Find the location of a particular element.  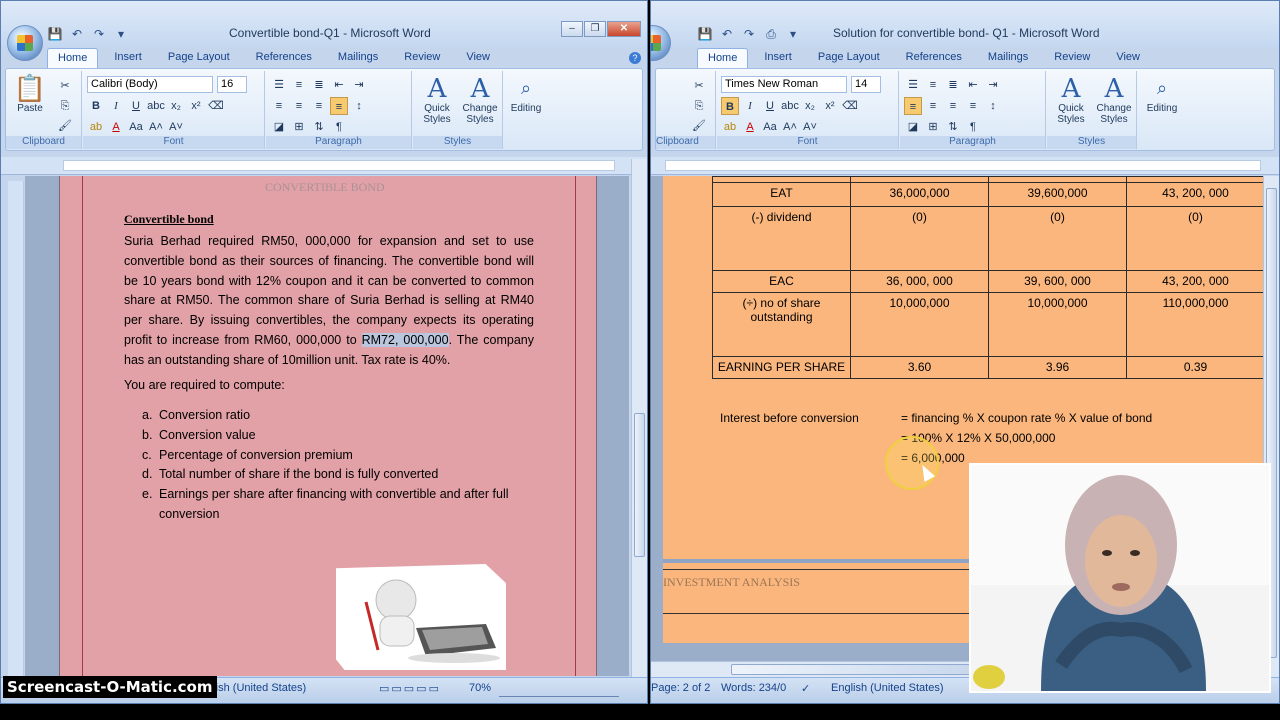

font-size-box: 14 is located at coordinates (866, 84).